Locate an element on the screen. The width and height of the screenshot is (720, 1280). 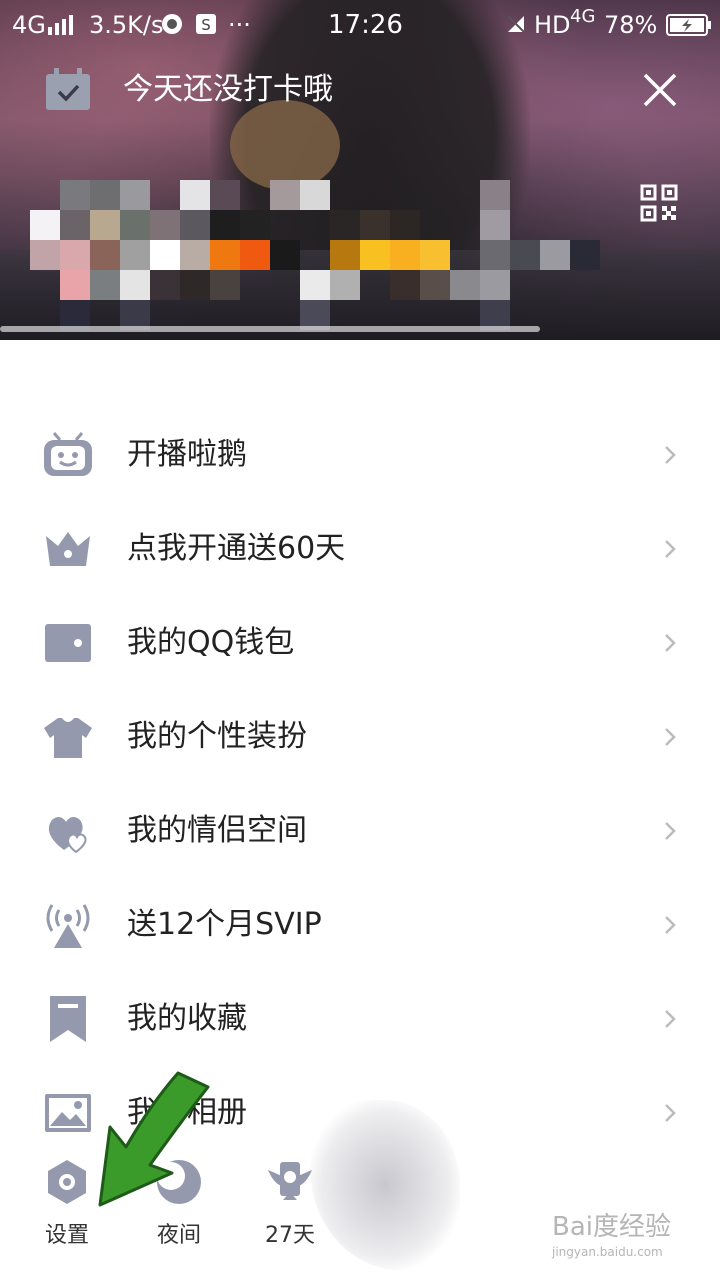
network-4g-indicator: 4G is located at coordinates (583, 16).